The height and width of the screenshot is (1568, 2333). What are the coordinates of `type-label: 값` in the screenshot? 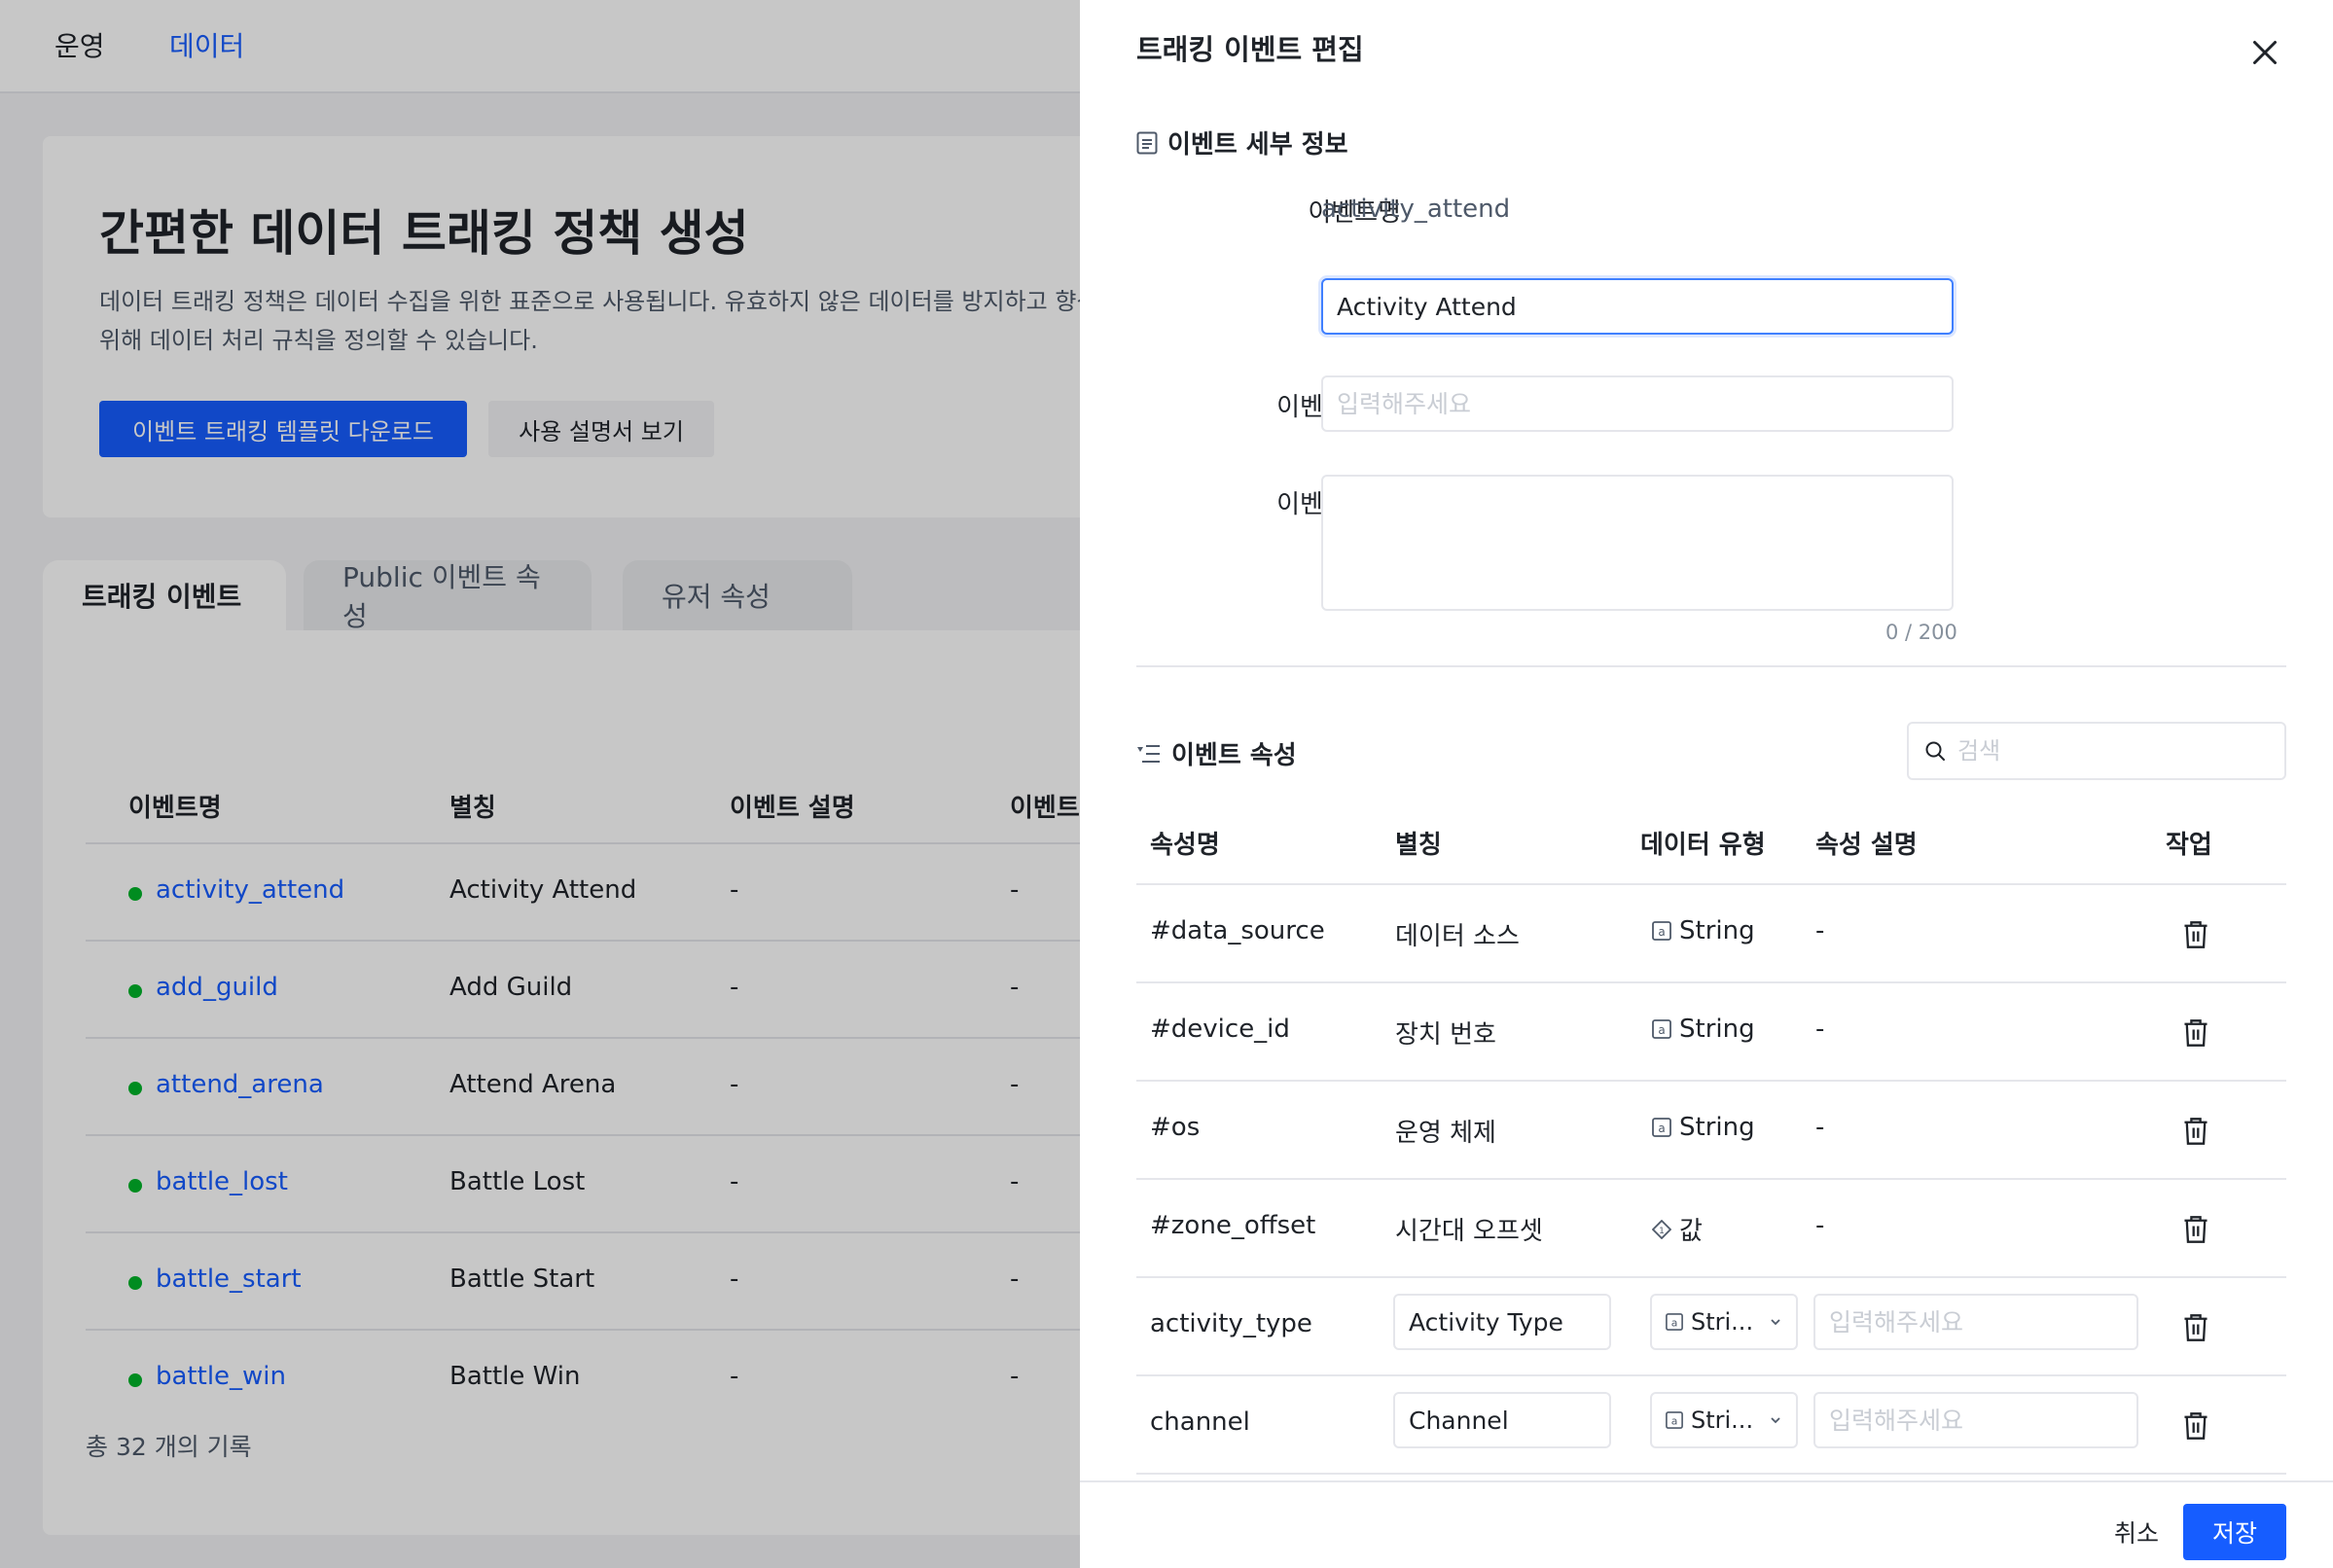 It's located at (1691, 1232).